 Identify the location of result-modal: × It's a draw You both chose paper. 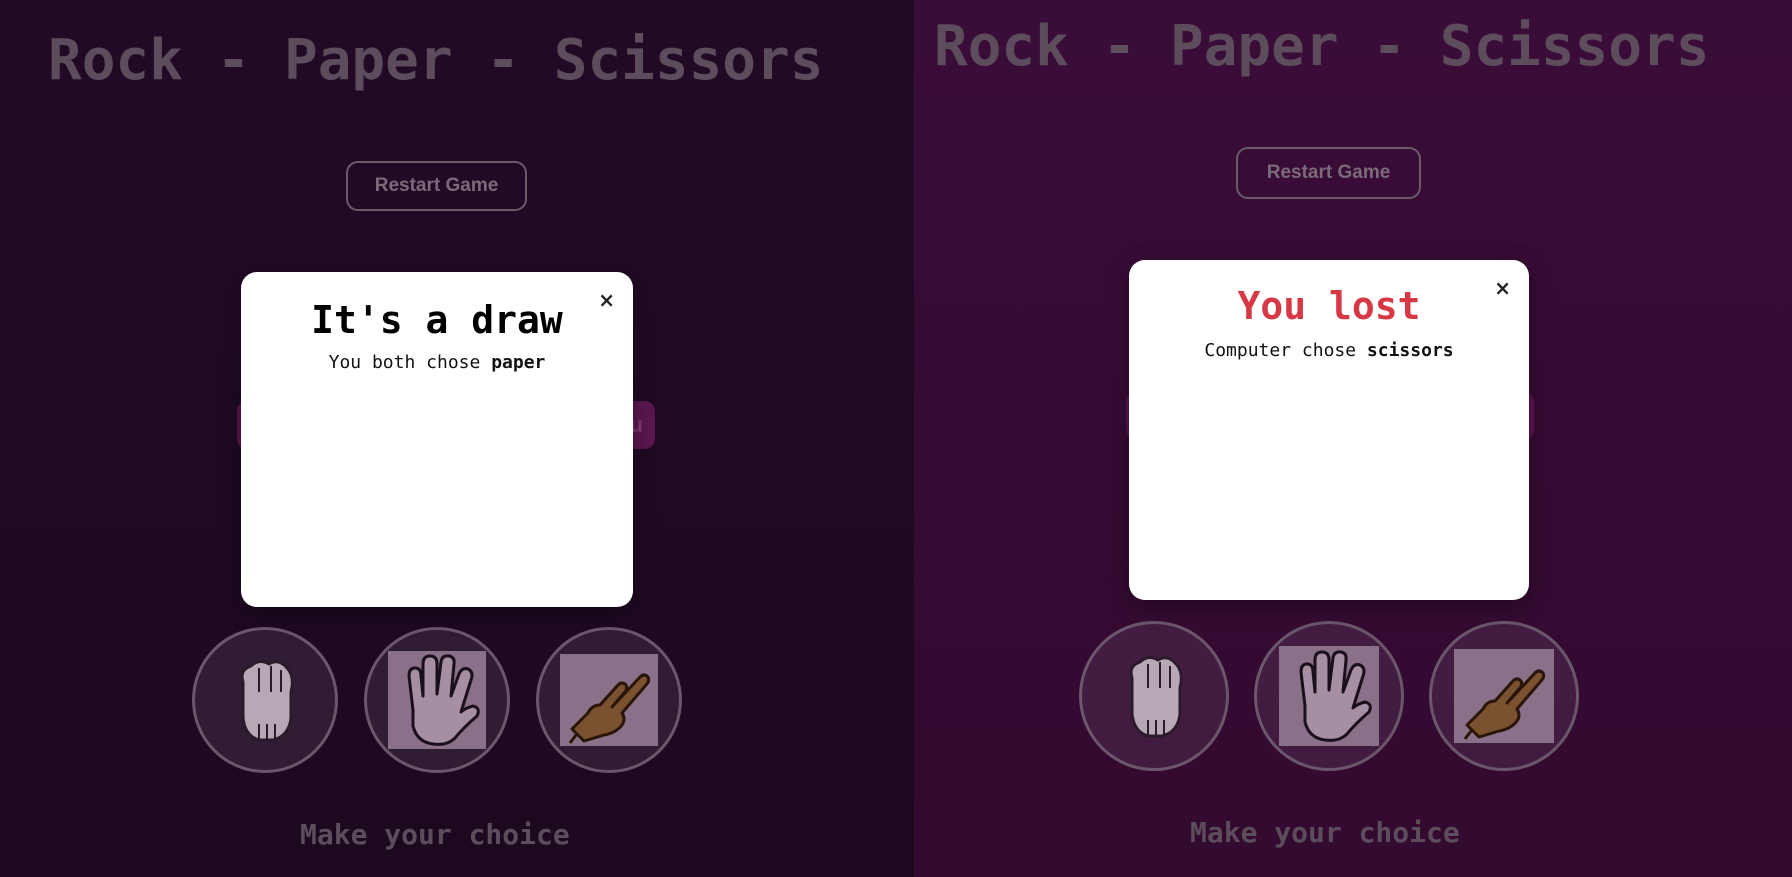
(437, 439).